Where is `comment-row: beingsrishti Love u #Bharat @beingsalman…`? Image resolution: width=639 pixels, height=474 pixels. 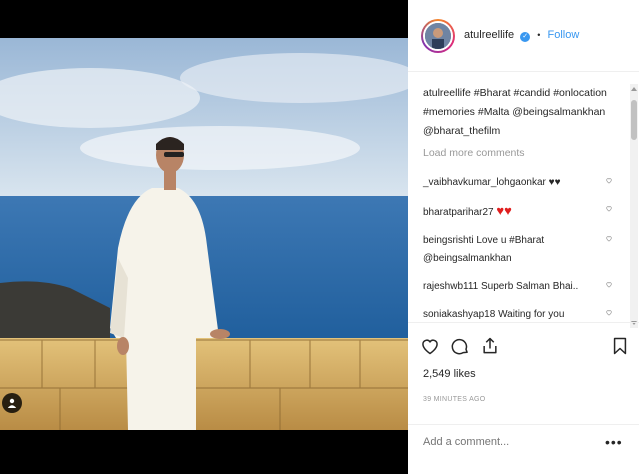
comment-row: beingsrishti Love u #Bharat @beingsalman… is located at coordinates (519, 249).